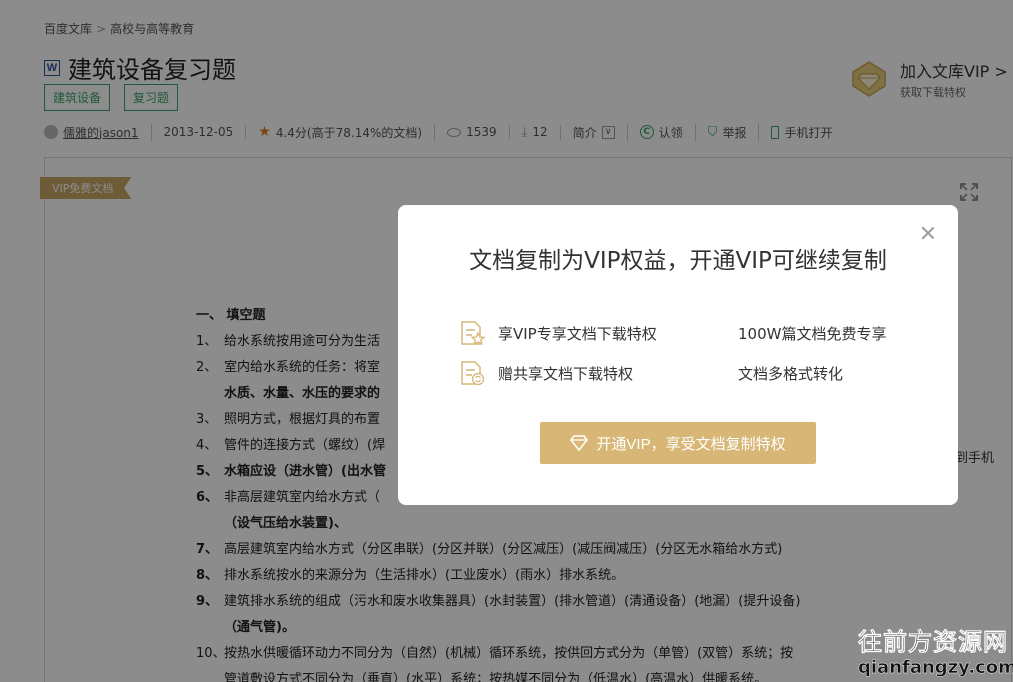 Image resolution: width=1013 pixels, height=682 pixels. What do you see at coordinates (933, 642) in the screenshot?
I see `watermark-line1: 往前方资源网` at bounding box center [933, 642].